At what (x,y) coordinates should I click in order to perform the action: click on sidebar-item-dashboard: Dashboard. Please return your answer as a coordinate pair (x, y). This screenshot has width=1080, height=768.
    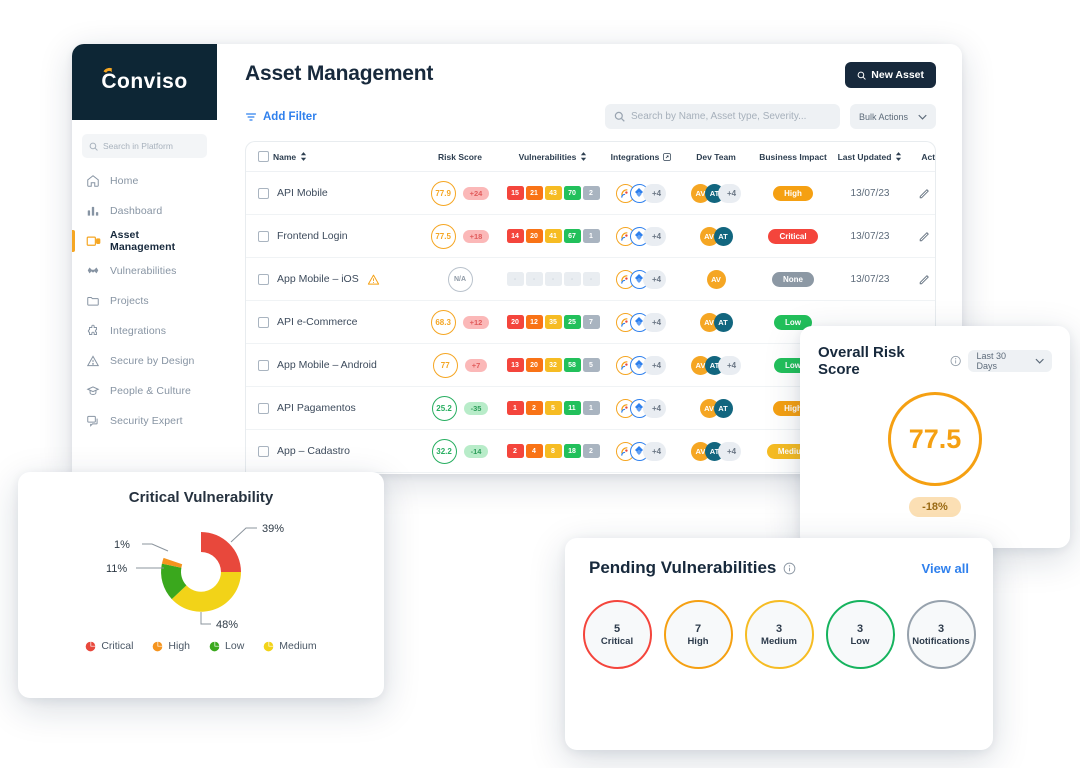
    Looking at the image, I should click on (144, 211).